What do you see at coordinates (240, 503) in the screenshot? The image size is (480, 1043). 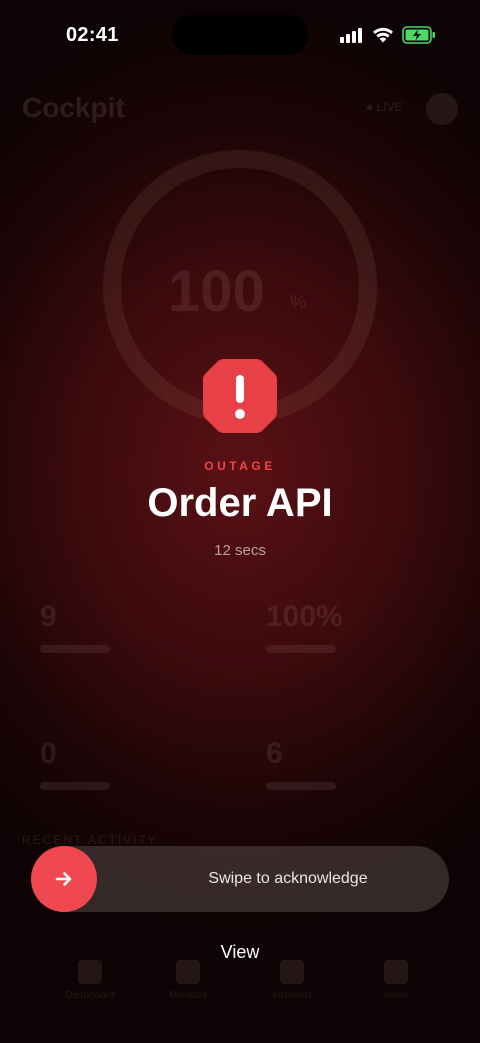 I see `alert-title: Order API` at bounding box center [240, 503].